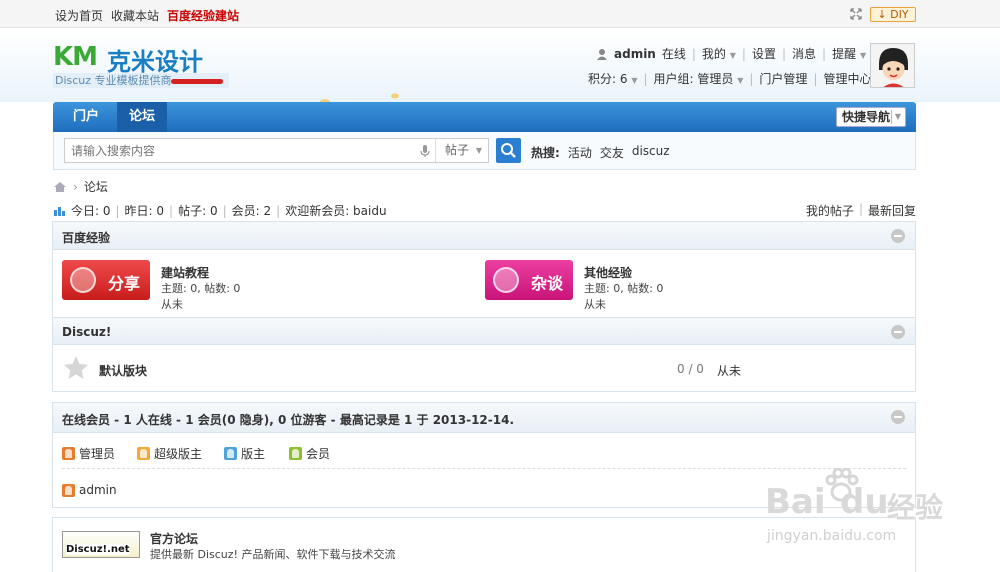 The height and width of the screenshot is (572, 1000). What do you see at coordinates (86, 332) in the screenshot?
I see `category-title: Discuz!` at bounding box center [86, 332].